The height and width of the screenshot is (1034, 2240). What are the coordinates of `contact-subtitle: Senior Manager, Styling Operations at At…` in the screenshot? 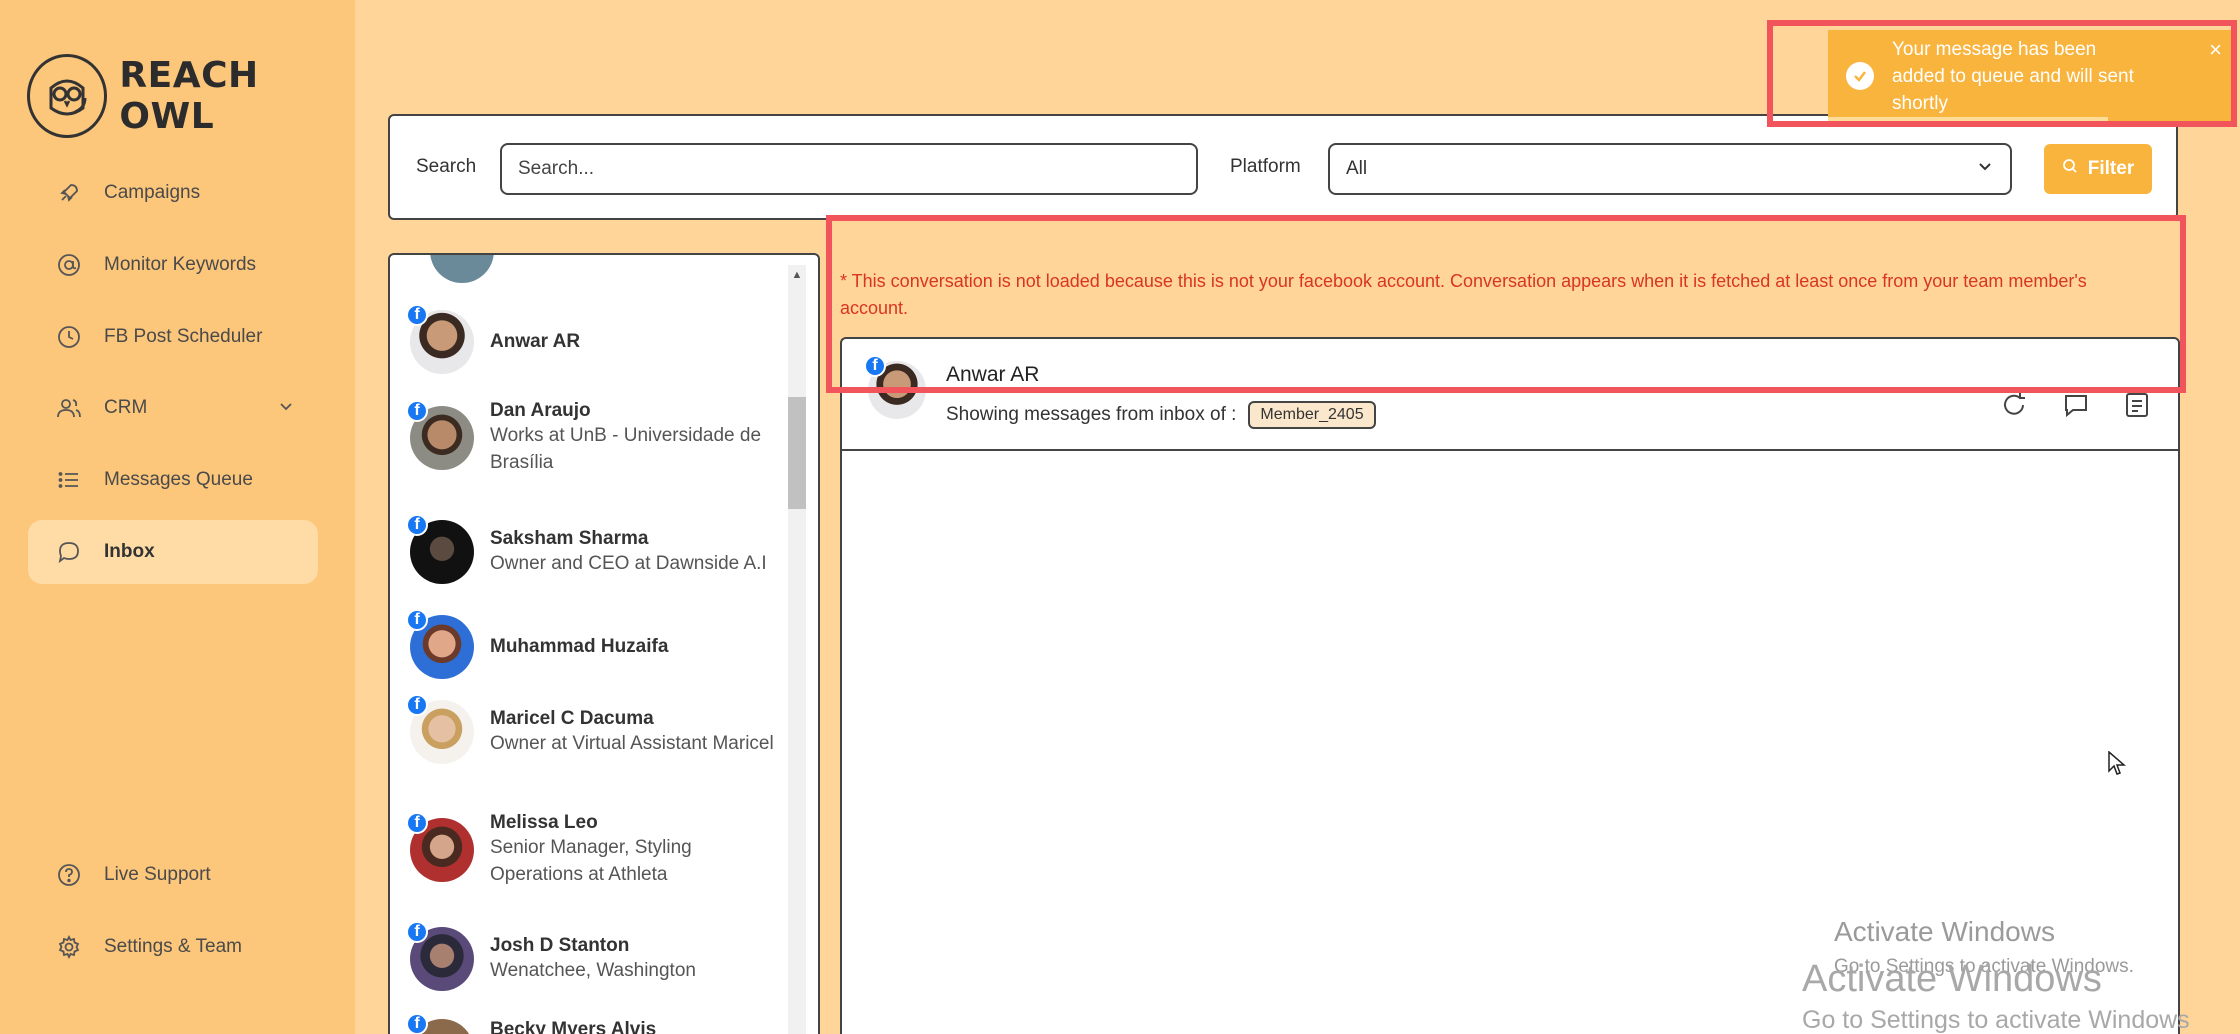 It's located at (591, 861).